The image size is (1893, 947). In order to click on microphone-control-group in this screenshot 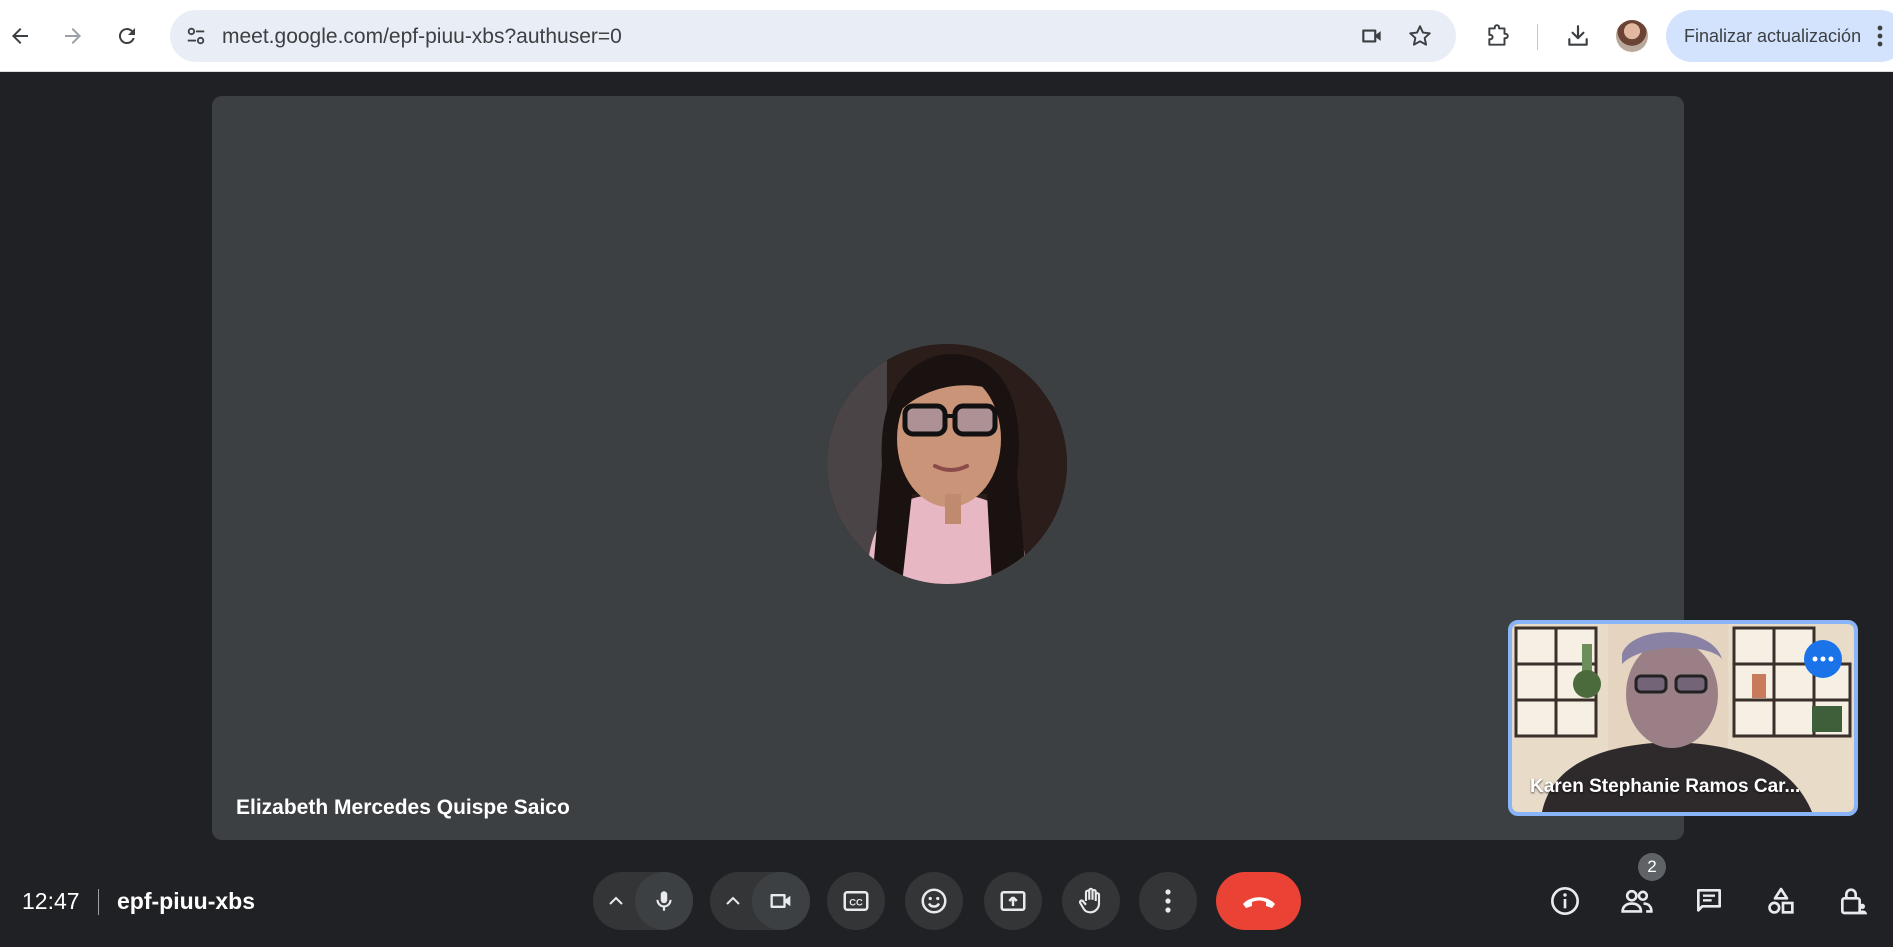, I will do `click(643, 901)`.